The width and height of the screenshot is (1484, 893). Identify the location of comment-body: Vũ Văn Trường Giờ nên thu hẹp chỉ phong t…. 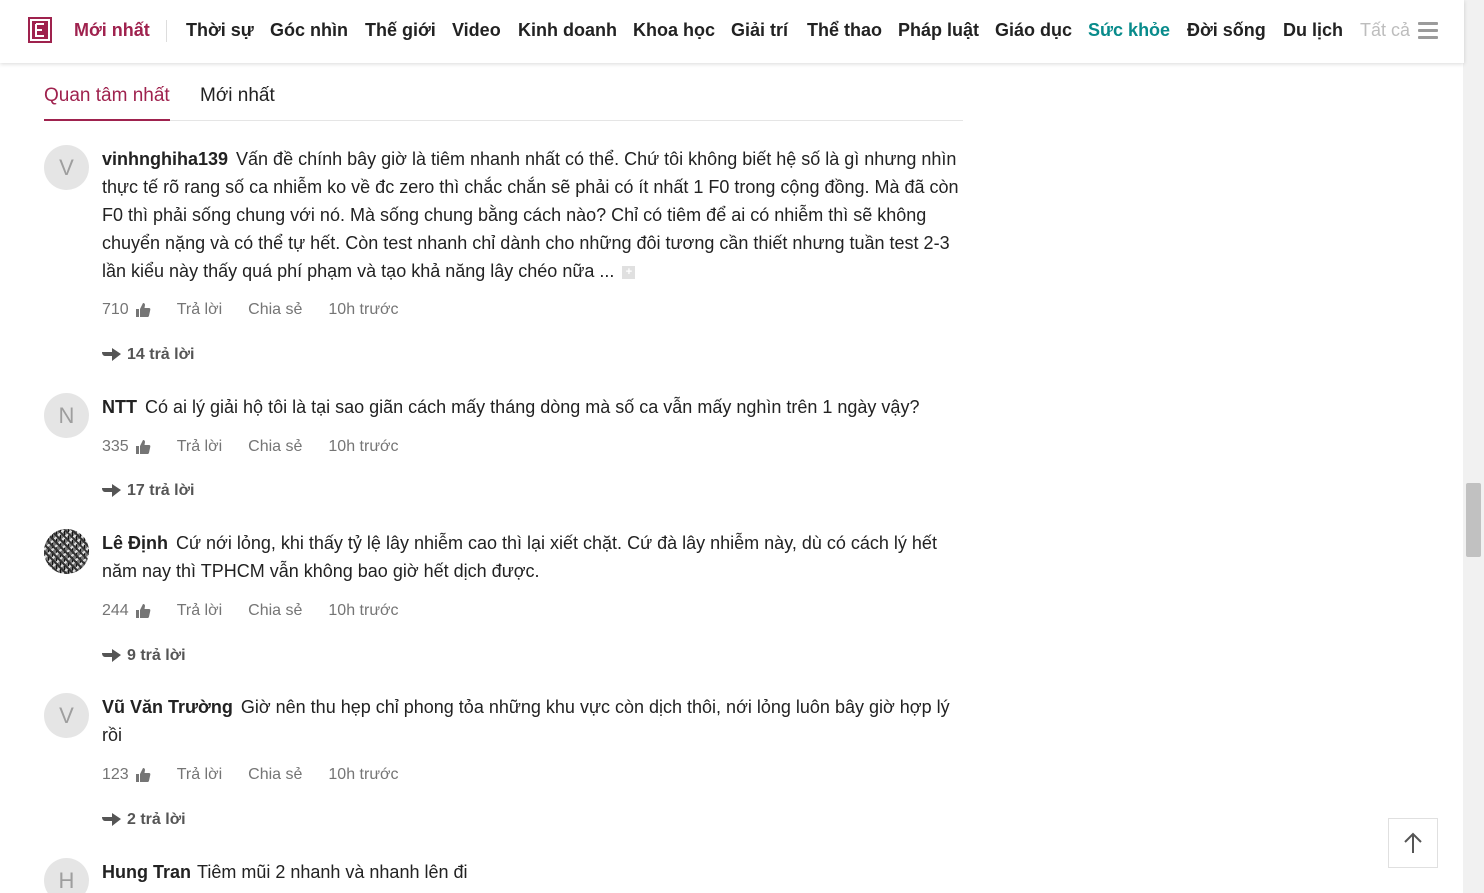
(532, 721).